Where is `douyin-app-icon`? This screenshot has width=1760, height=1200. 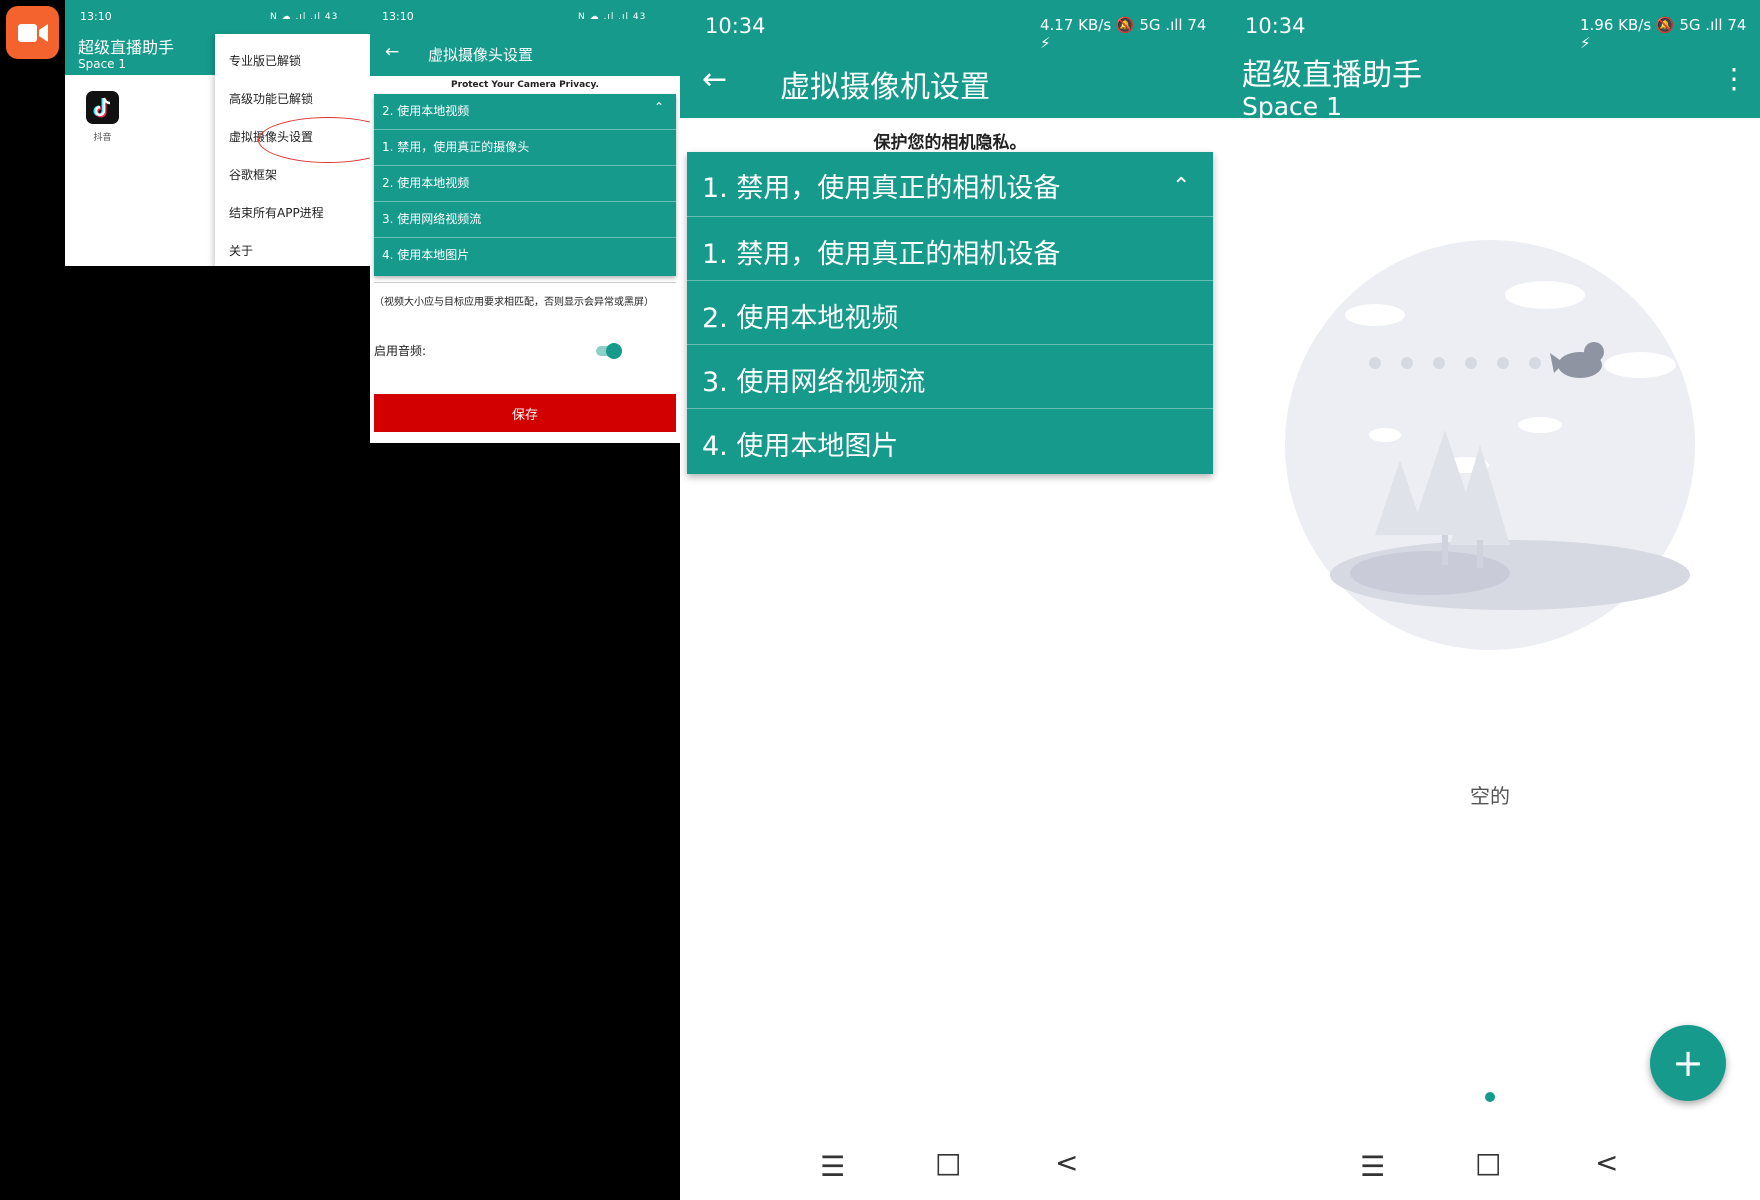 douyin-app-icon is located at coordinates (102, 107).